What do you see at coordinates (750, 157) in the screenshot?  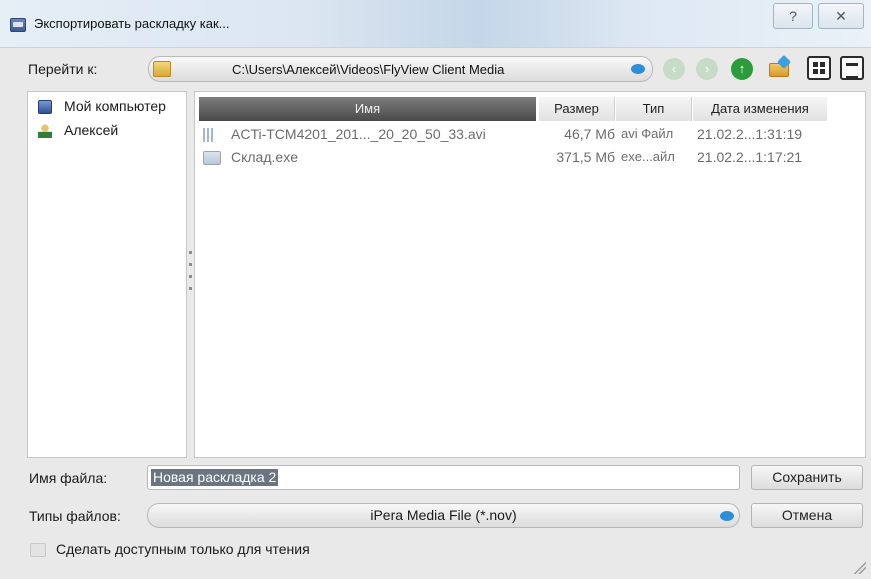 I see `file-date: 21.02.2...1:17:21` at bounding box center [750, 157].